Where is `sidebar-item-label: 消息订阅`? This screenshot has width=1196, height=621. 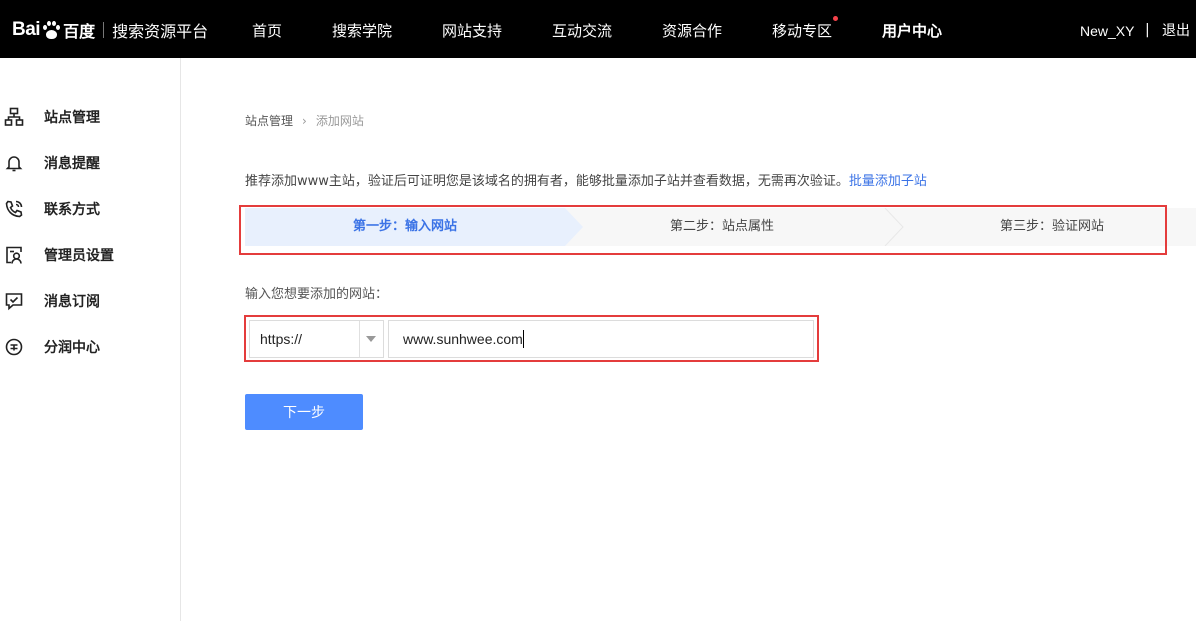
sidebar-item-label: 消息订阅 is located at coordinates (72, 302).